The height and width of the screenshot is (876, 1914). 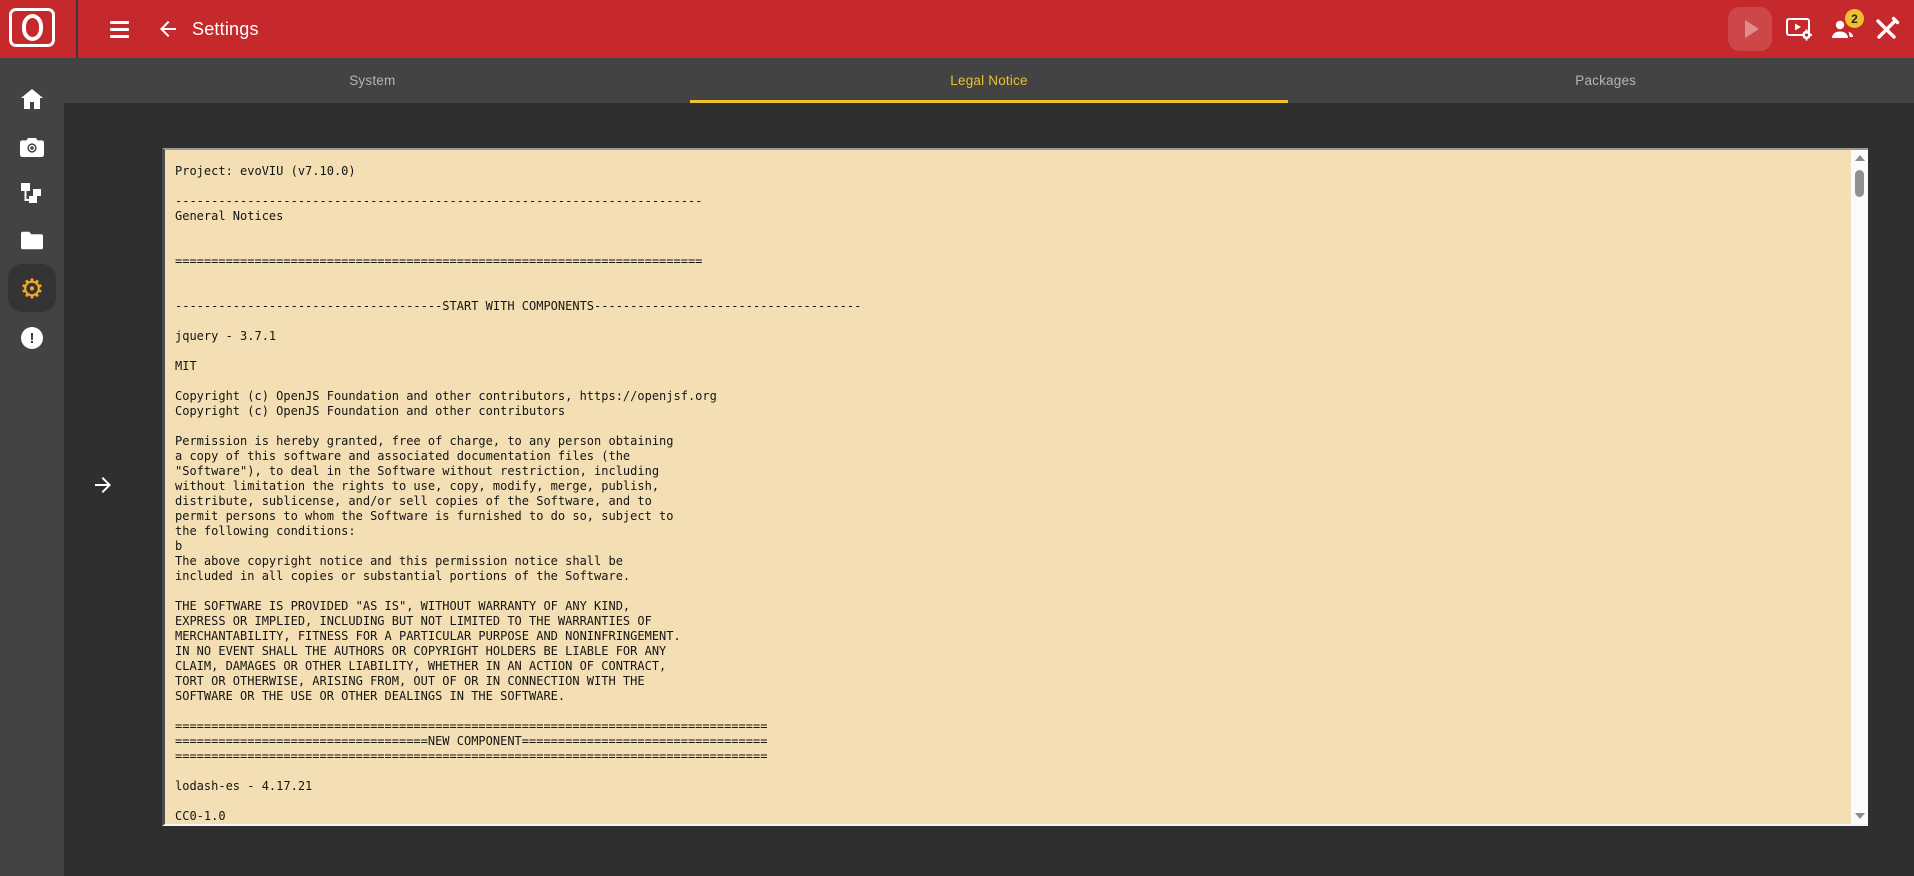 I want to click on tab-system: System, so click(x=372, y=80).